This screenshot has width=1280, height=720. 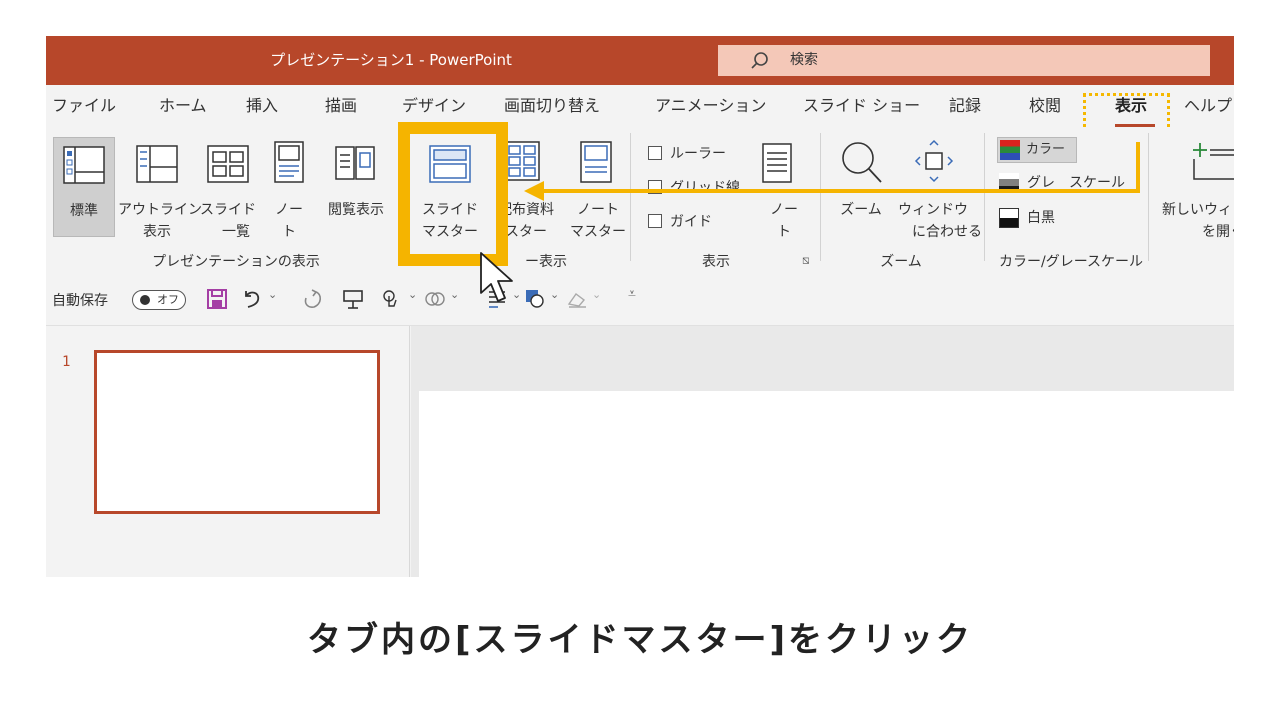 I want to click on slide-sorter-button: スライド 一覧, so click(x=228, y=188).